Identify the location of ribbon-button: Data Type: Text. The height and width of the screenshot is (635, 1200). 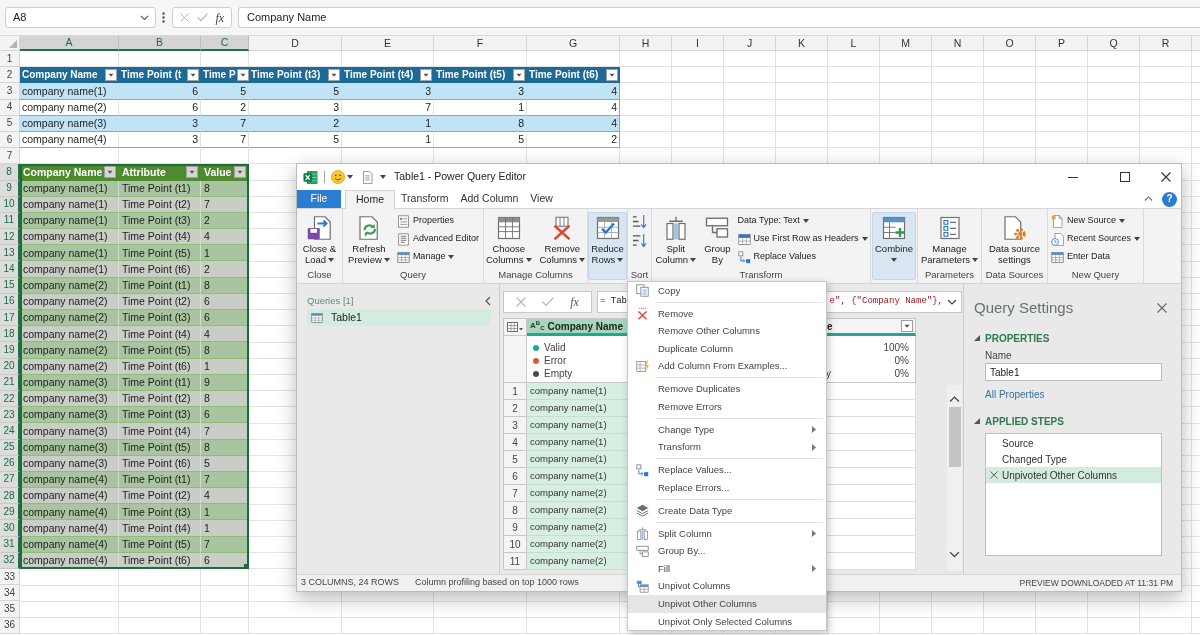
(773, 221).